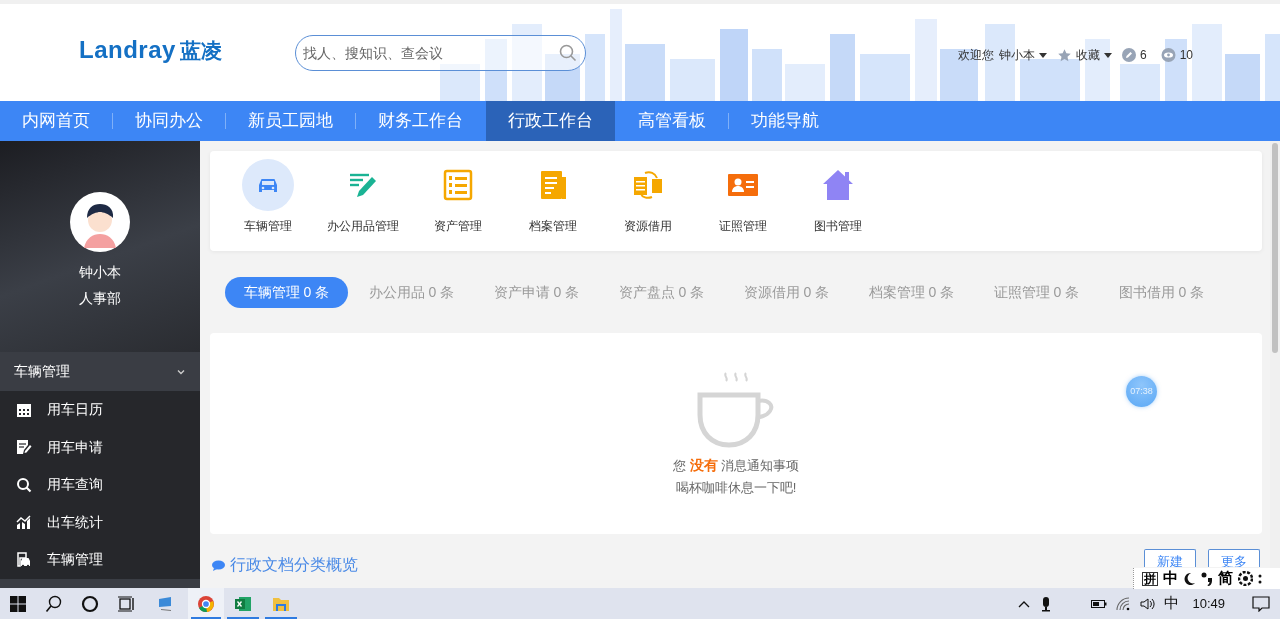 Image resolution: width=1280 pixels, height=619 pixels. Describe the element at coordinates (100, 222) in the screenshot. I see `avatar-icon` at that location.